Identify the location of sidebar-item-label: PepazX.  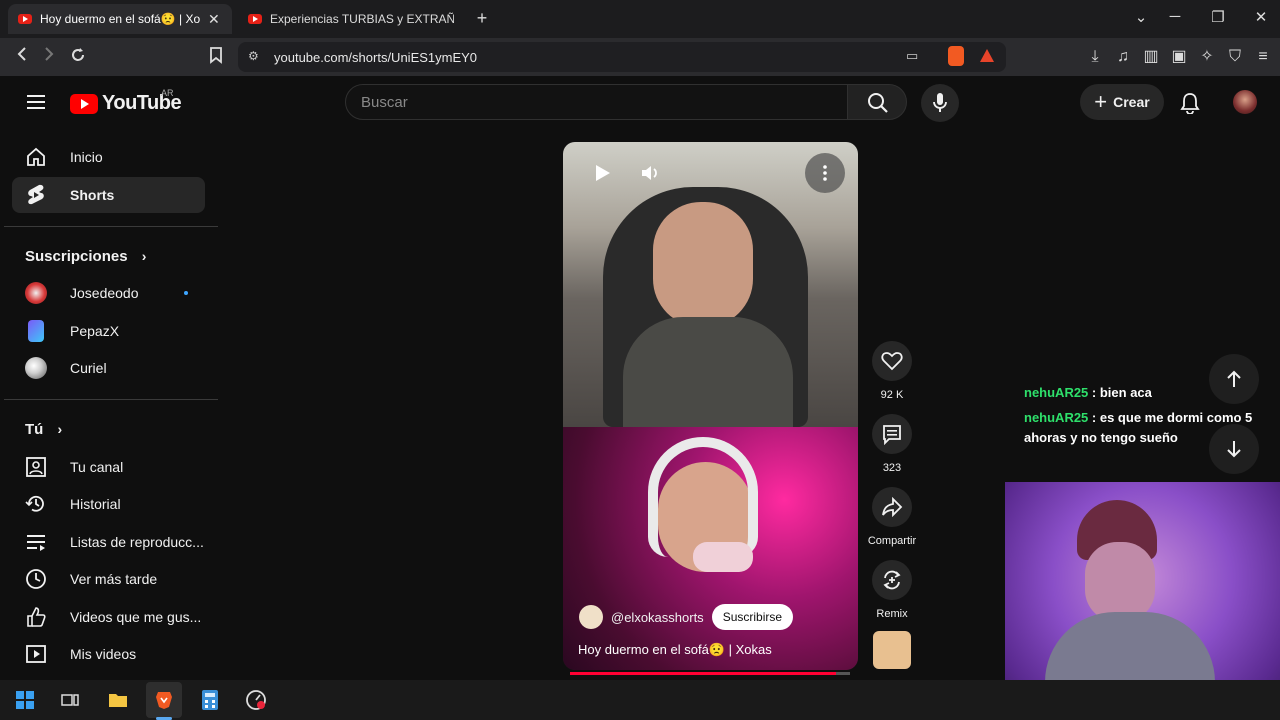
(95, 331).